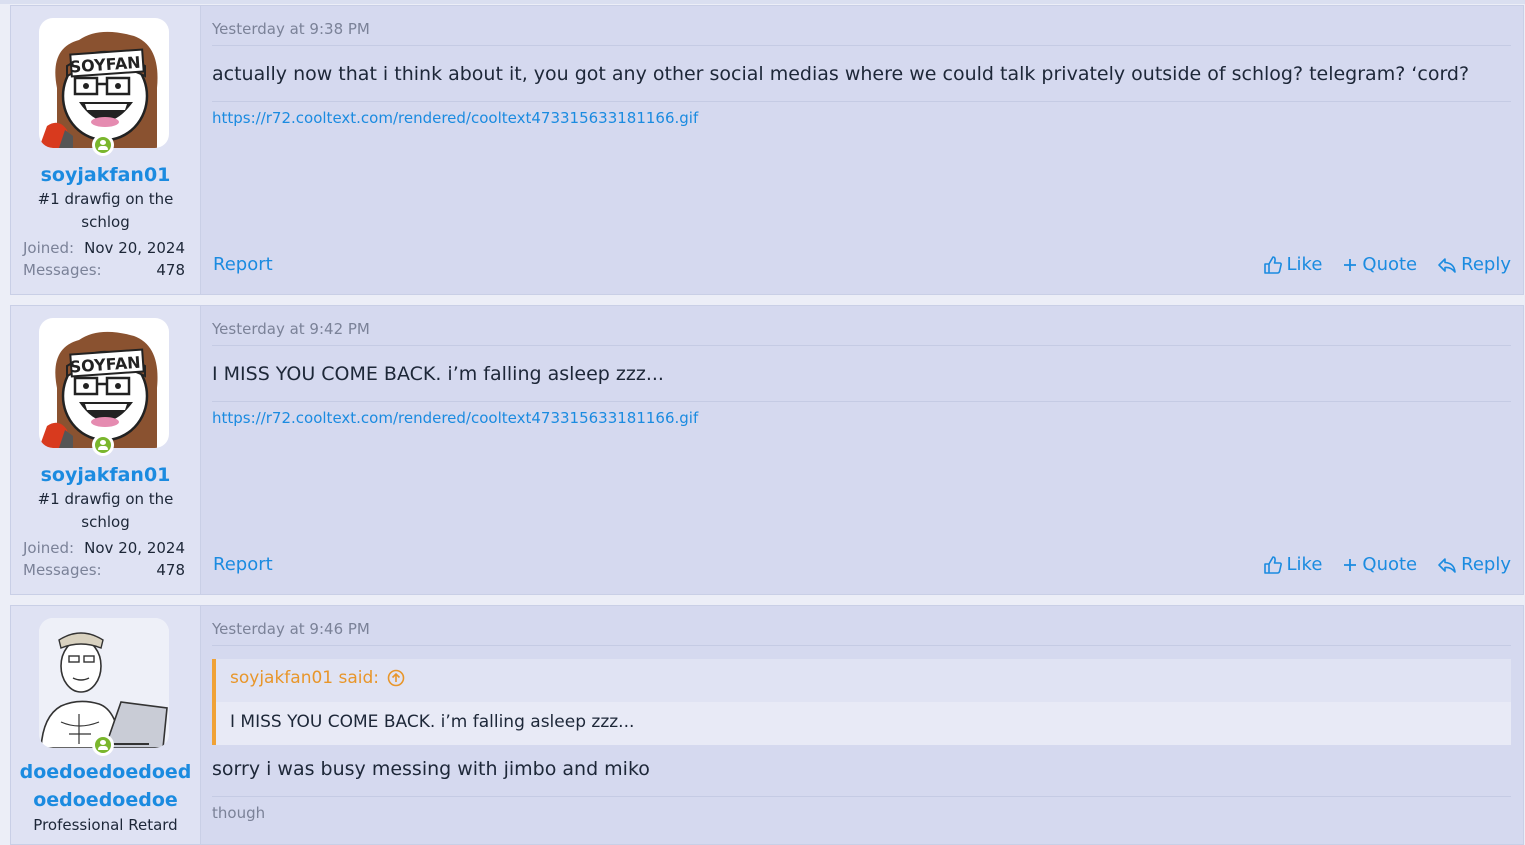  What do you see at coordinates (105, 786) in the screenshot?
I see `username: doedoedoedoed oedoedoedoe` at bounding box center [105, 786].